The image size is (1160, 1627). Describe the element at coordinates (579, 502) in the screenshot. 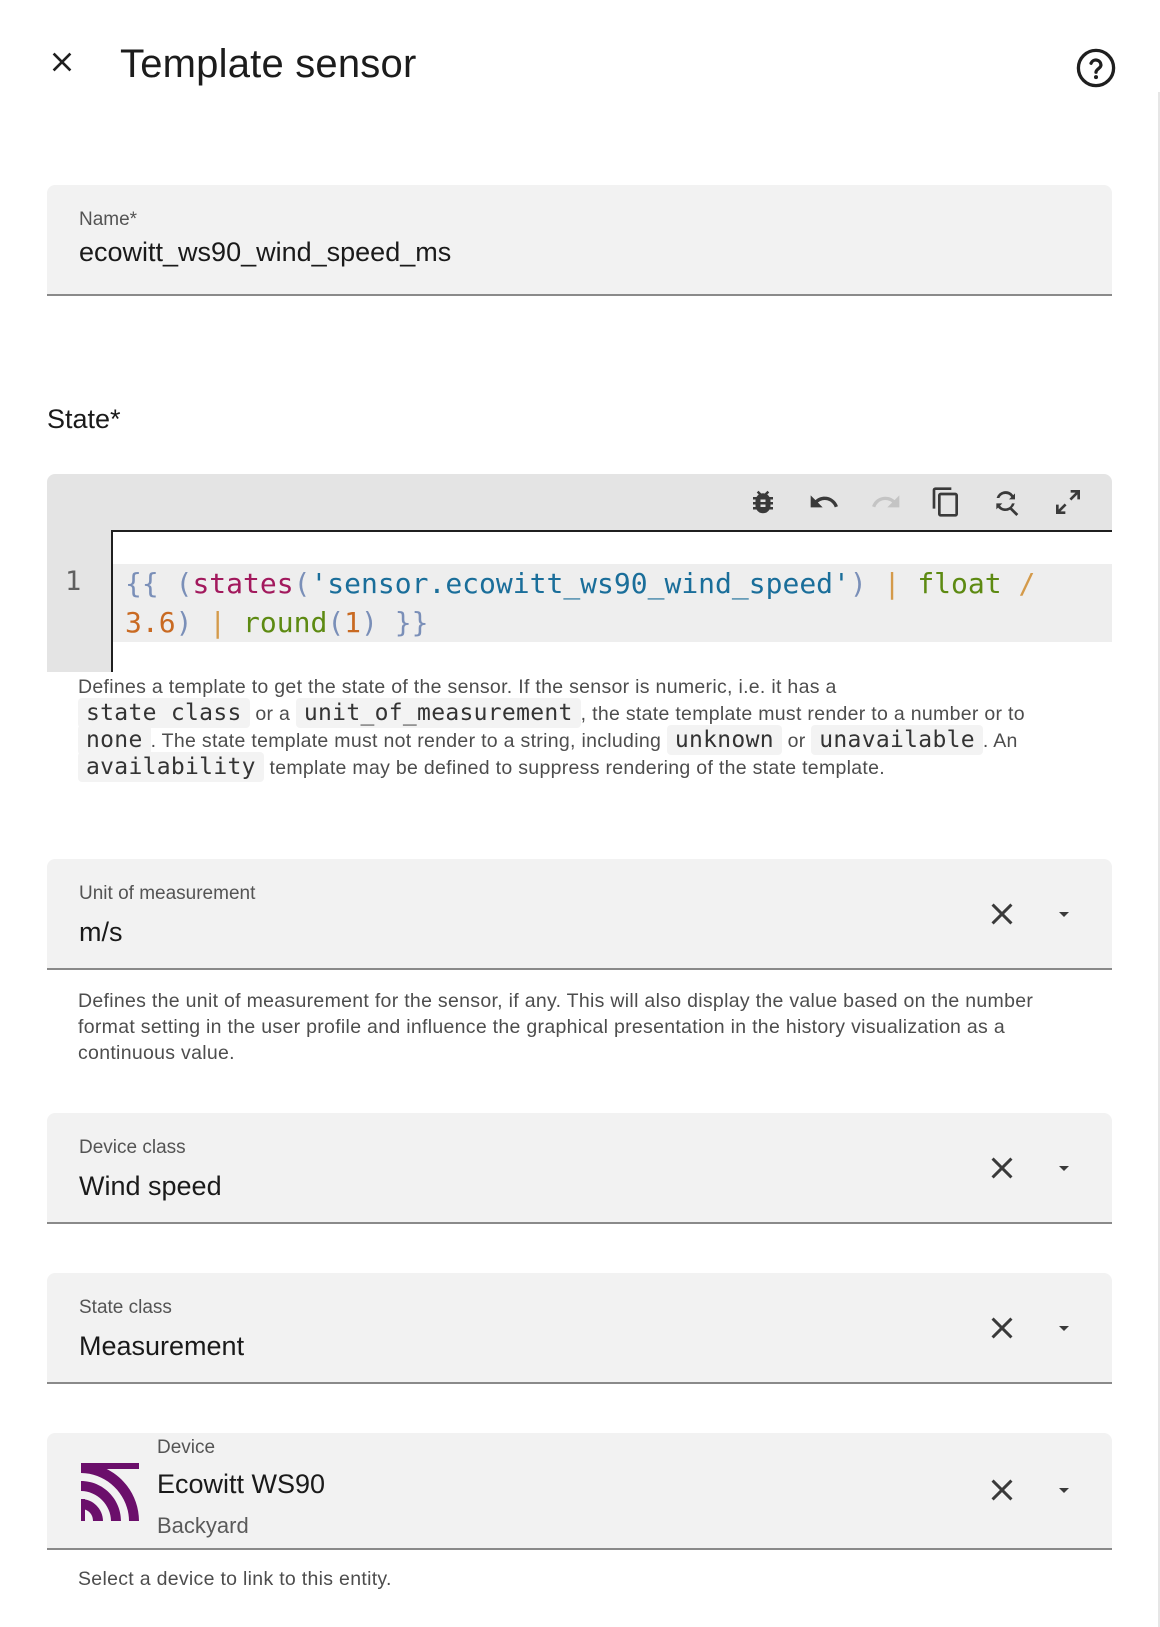

I see `editor-toolbar` at that location.